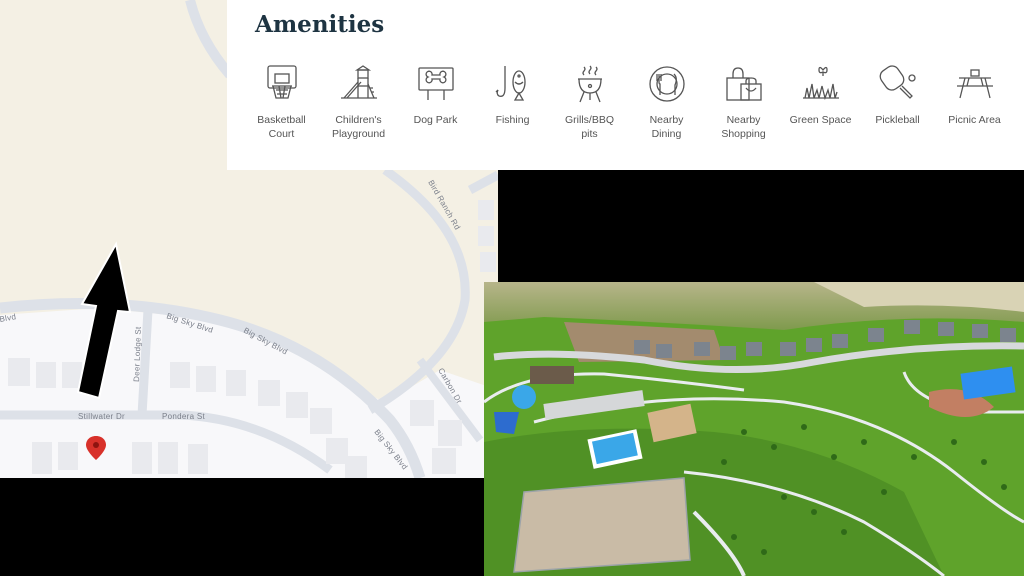 Image resolution: width=1024 pixels, height=576 pixels. I want to click on street-label-stillwater: Stillwater Dr, so click(101, 416).